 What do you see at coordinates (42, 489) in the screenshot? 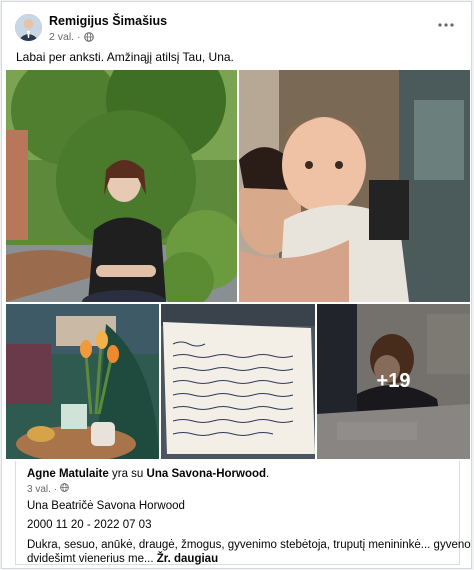
I see `shared-post-time: 3 val. ·` at bounding box center [42, 489].